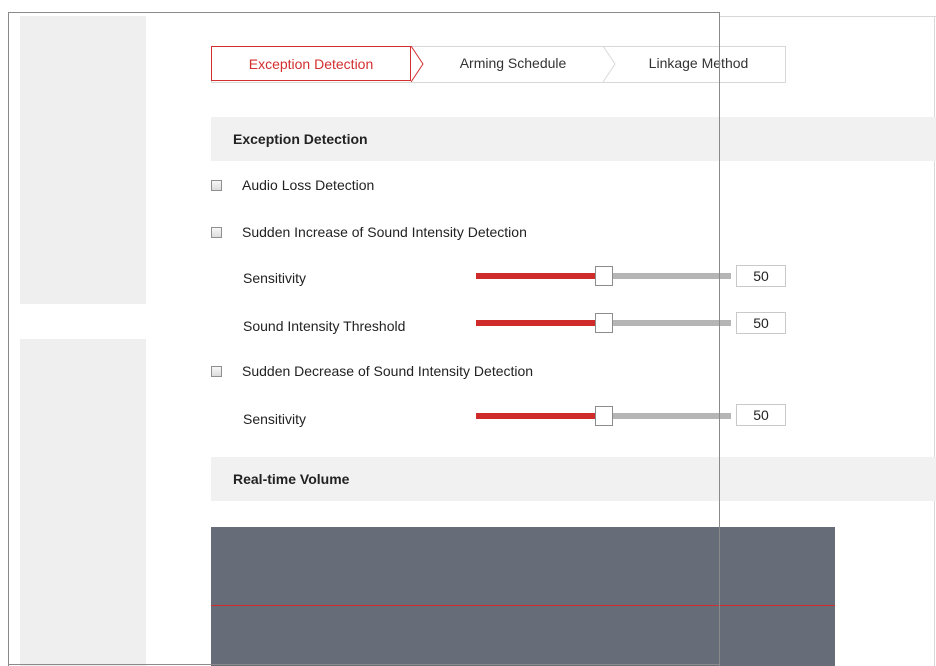 The width and height of the screenshot is (936, 666). I want to click on threshold-slider, so click(603, 323).